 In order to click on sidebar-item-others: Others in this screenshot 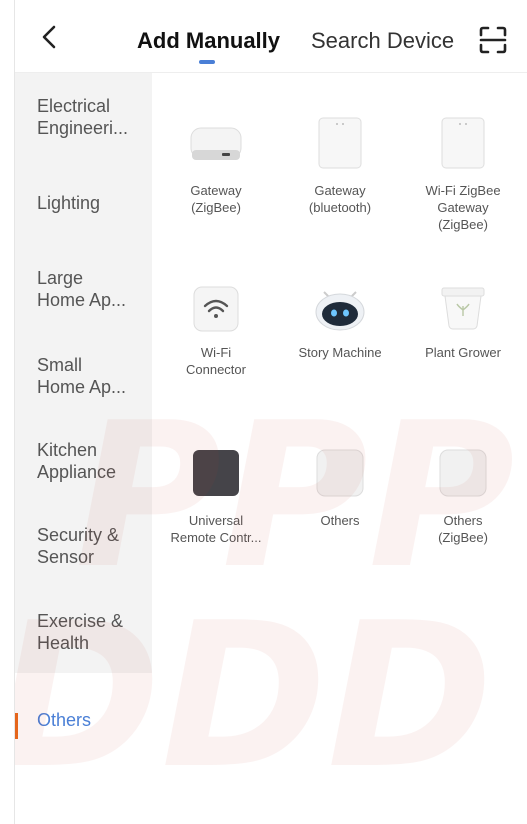, I will do `click(83, 723)`.